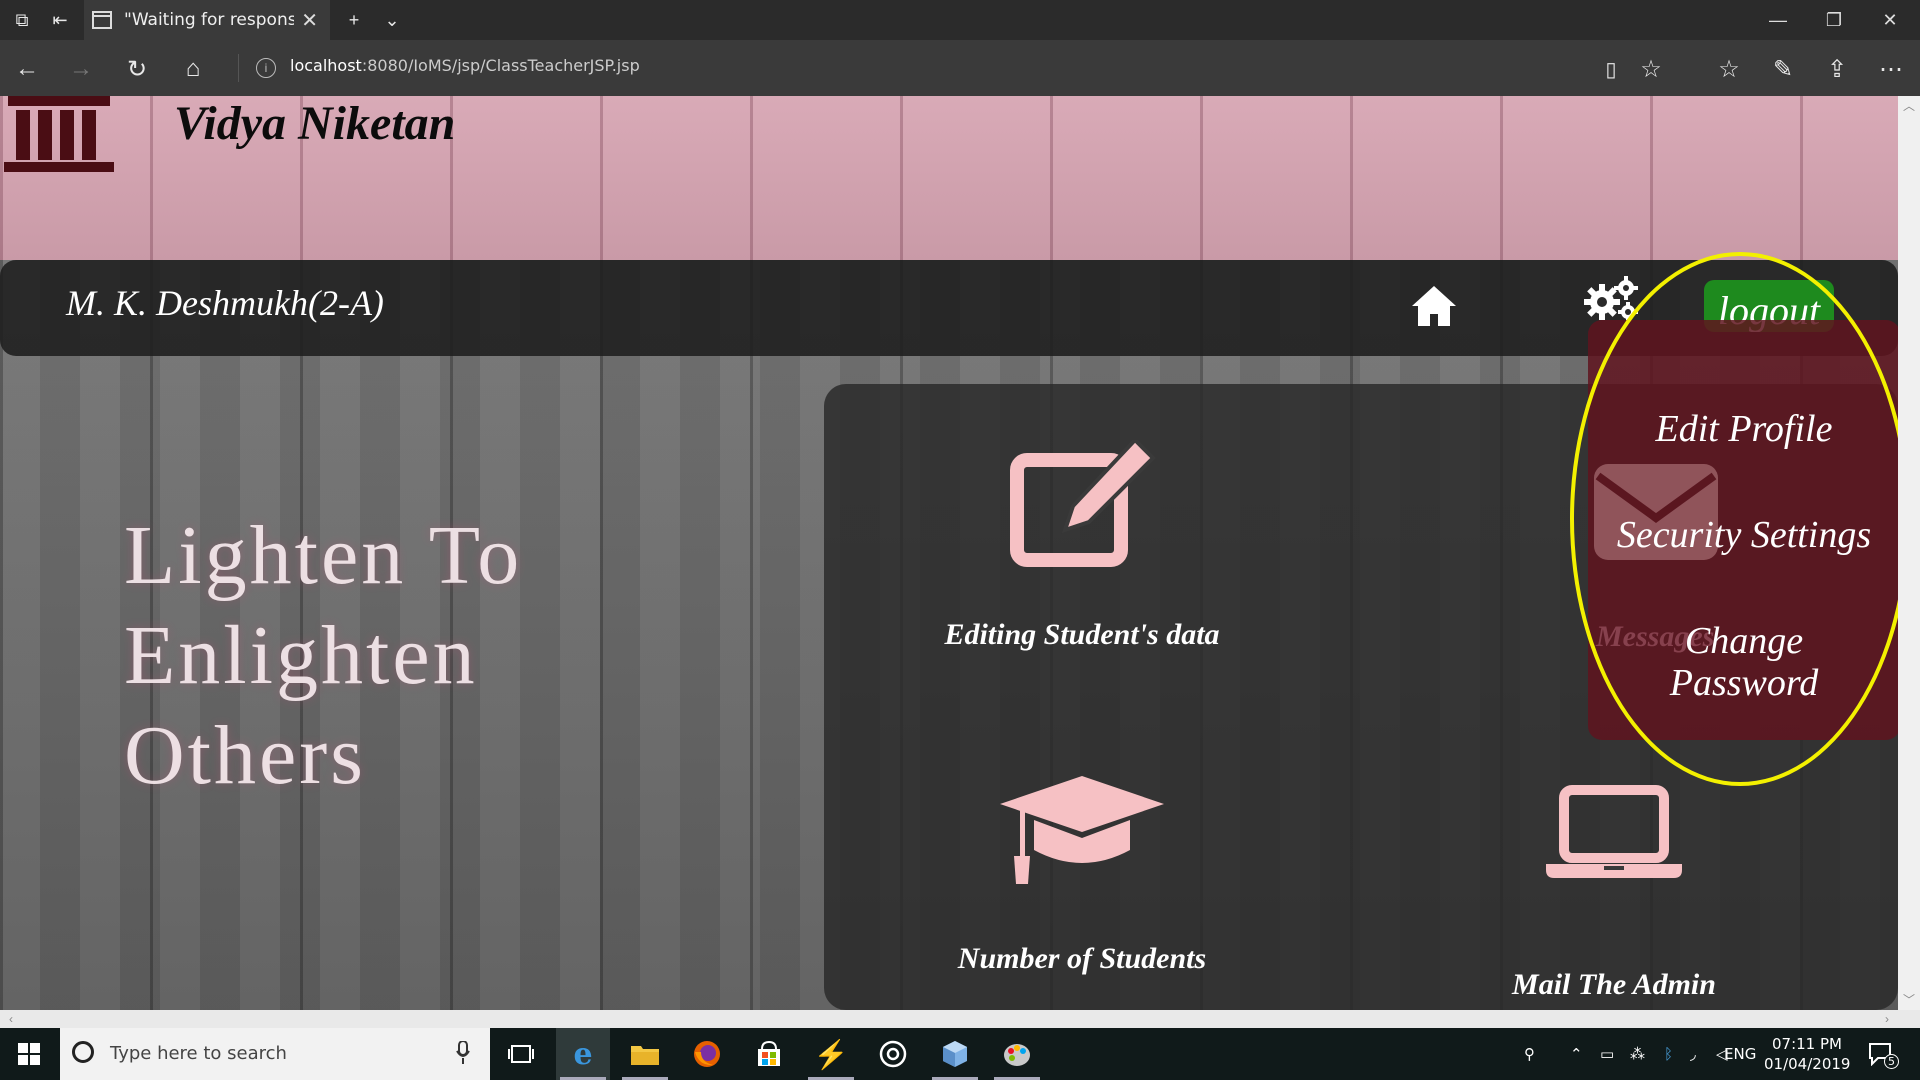  I want to click on page-icon, so click(102, 20).